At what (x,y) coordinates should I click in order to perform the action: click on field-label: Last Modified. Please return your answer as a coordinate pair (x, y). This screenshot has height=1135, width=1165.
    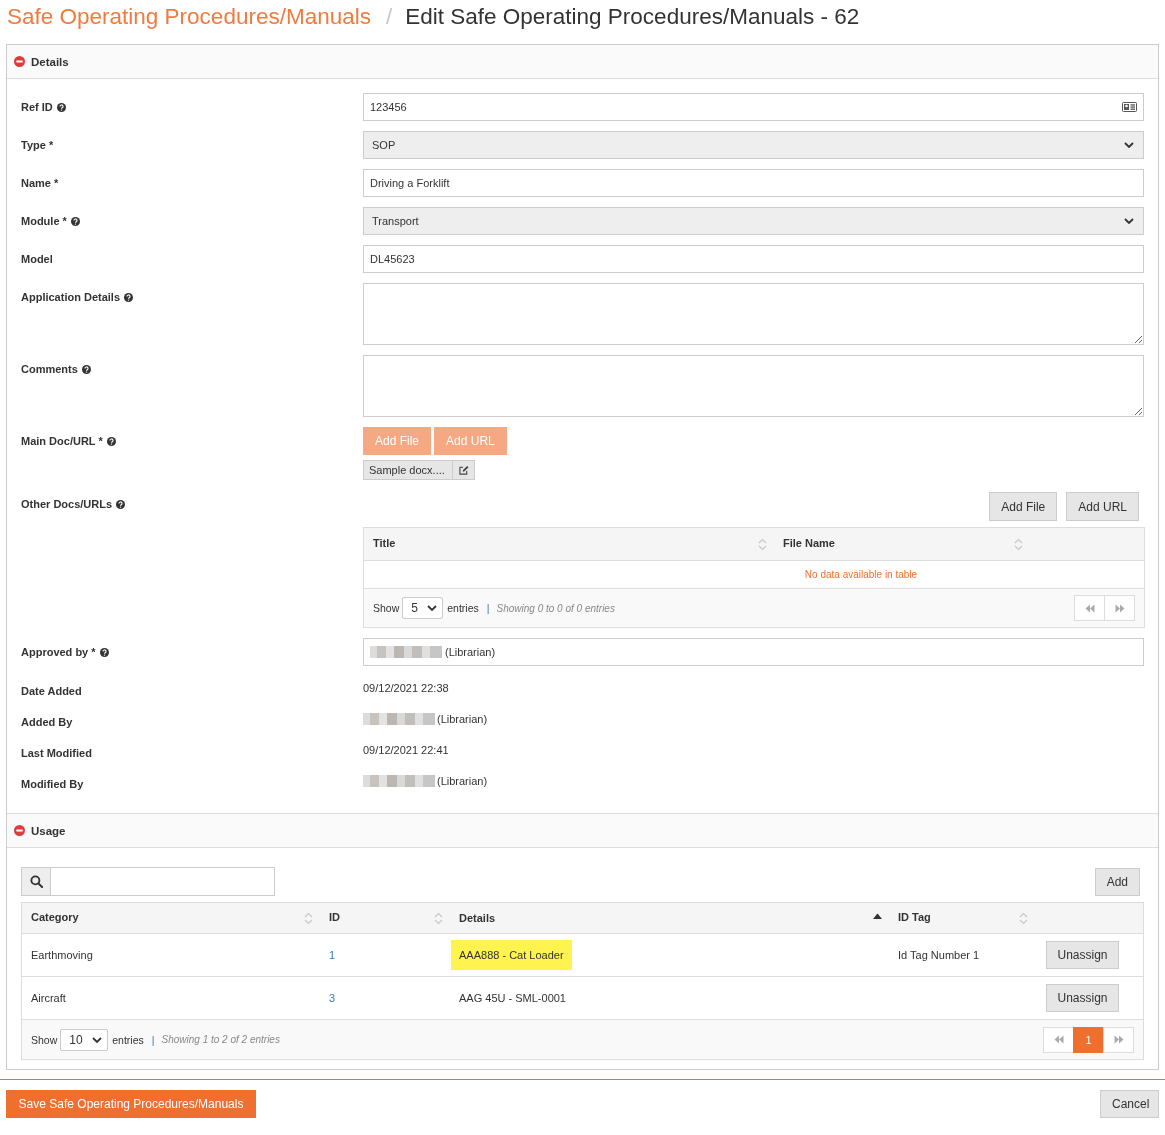
    Looking at the image, I should click on (56, 752).